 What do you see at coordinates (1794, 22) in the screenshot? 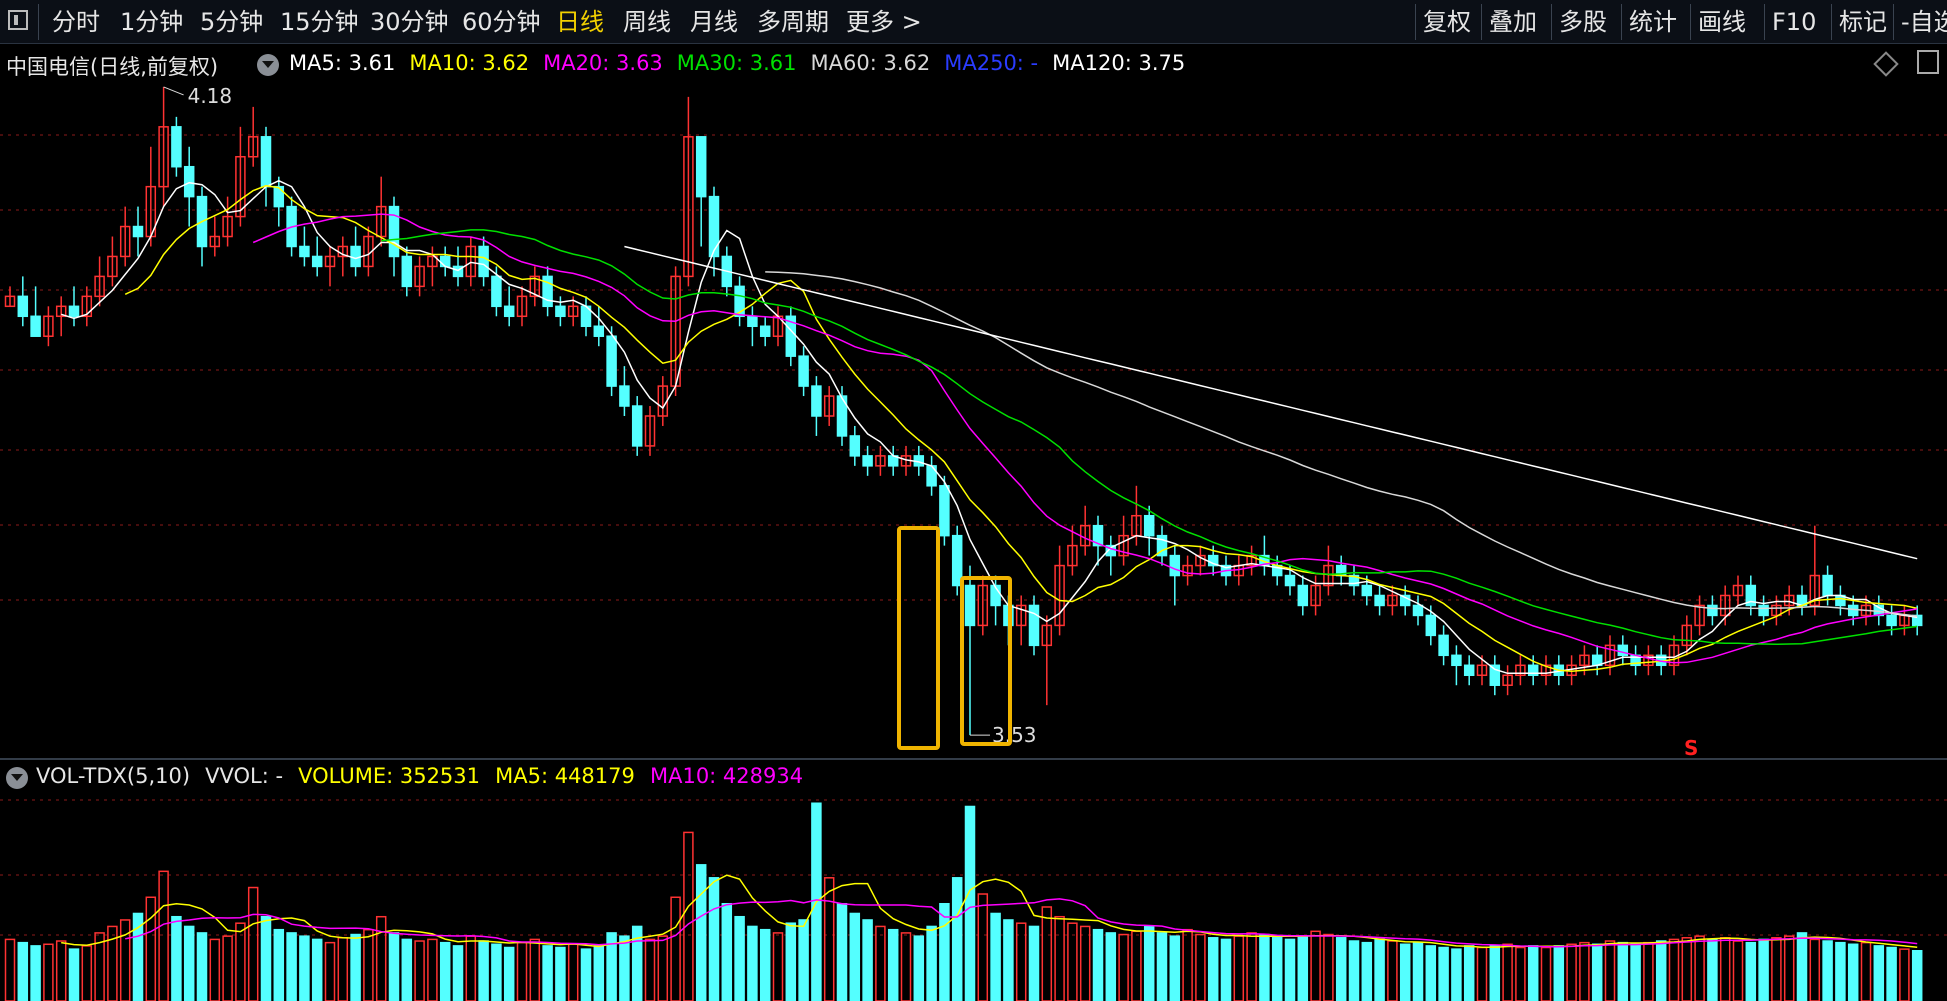
I see `toolbar-button-5: F10` at bounding box center [1794, 22].